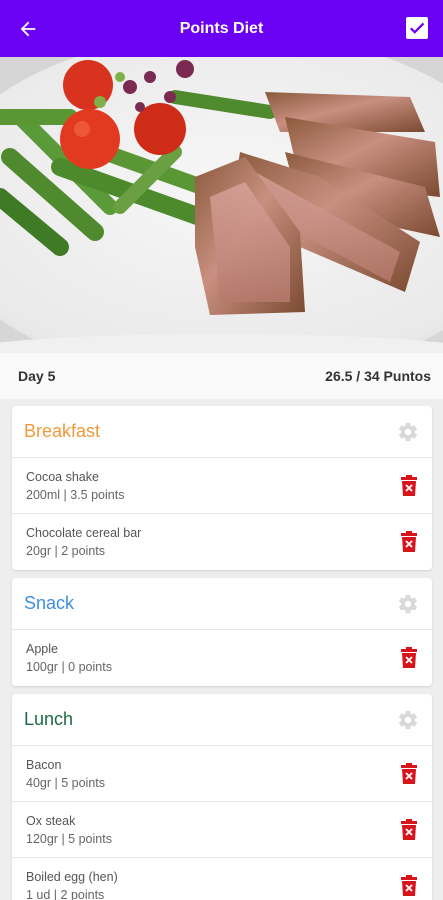 The width and height of the screenshot is (443, 900). I want to click on day-summary-bar: Day 5 26.5 / 34 Puntos, so click(221, 376).